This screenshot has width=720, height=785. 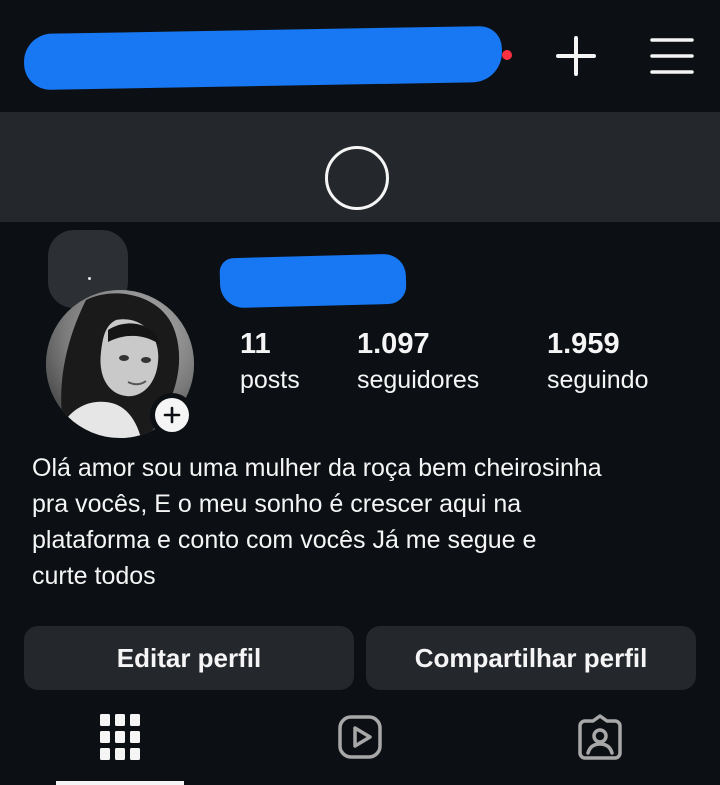 I want to click on stat-posts: 11 posts, so click(x=270, y=362).